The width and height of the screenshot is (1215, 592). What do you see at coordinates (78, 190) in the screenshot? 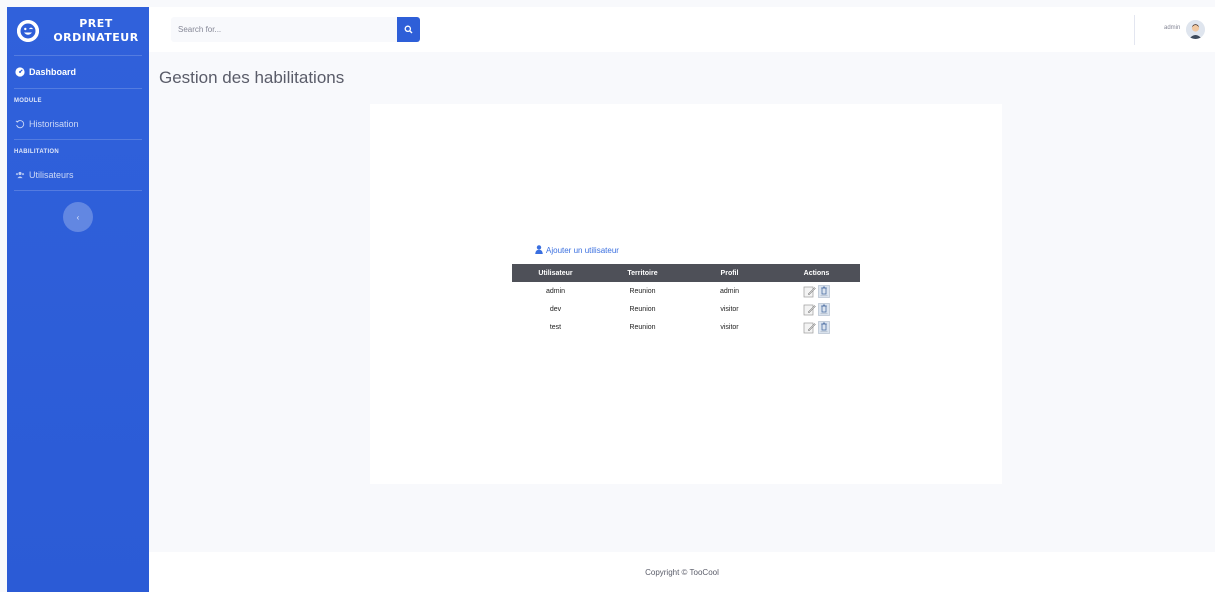
I see `sidebar-divider` at bounding box center [78, 190].